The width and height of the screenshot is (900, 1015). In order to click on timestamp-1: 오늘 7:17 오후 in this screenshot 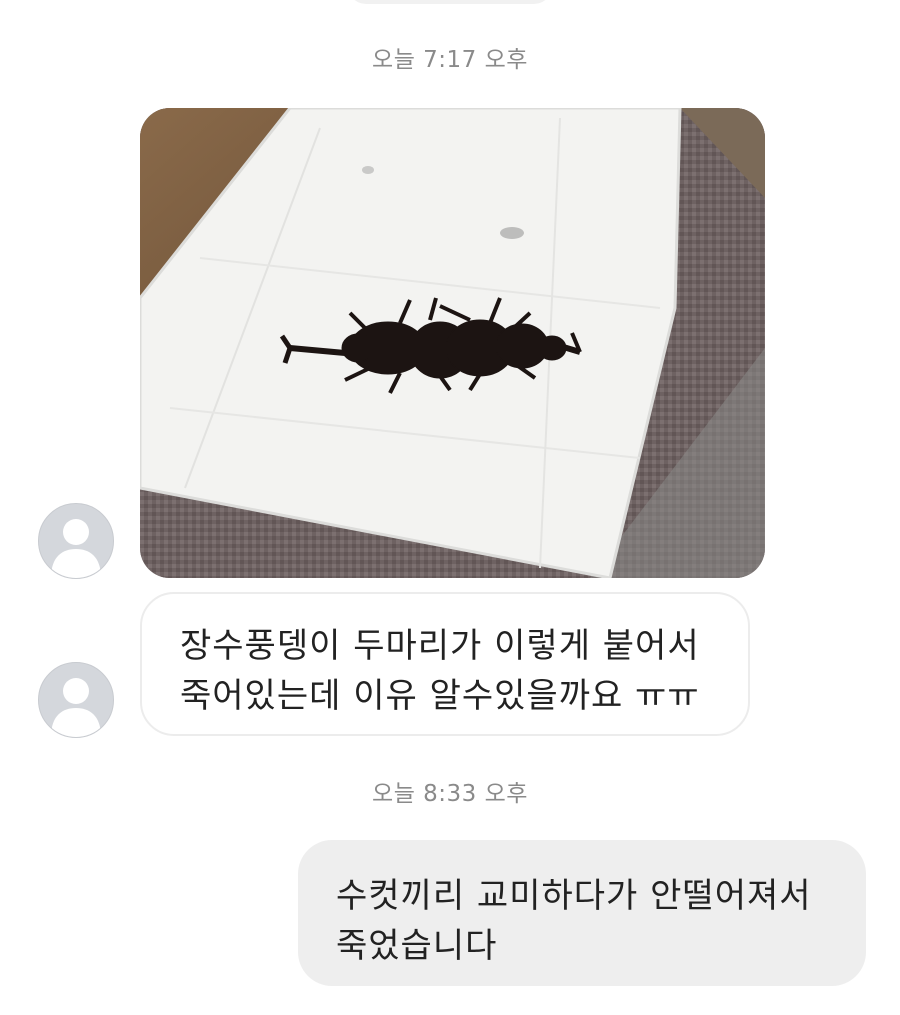, I will do `click(450, 60)`.